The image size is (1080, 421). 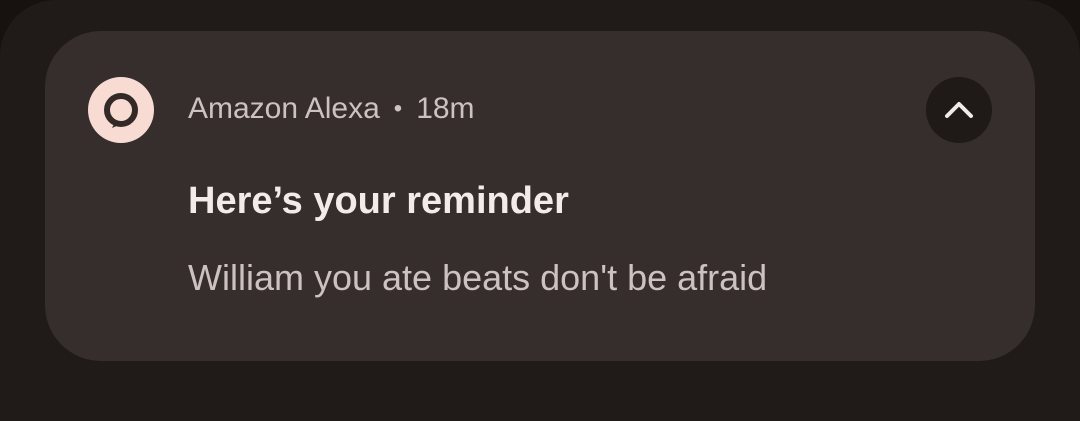 I want to click on notification-time: 18m, so click(x=445, y=108).